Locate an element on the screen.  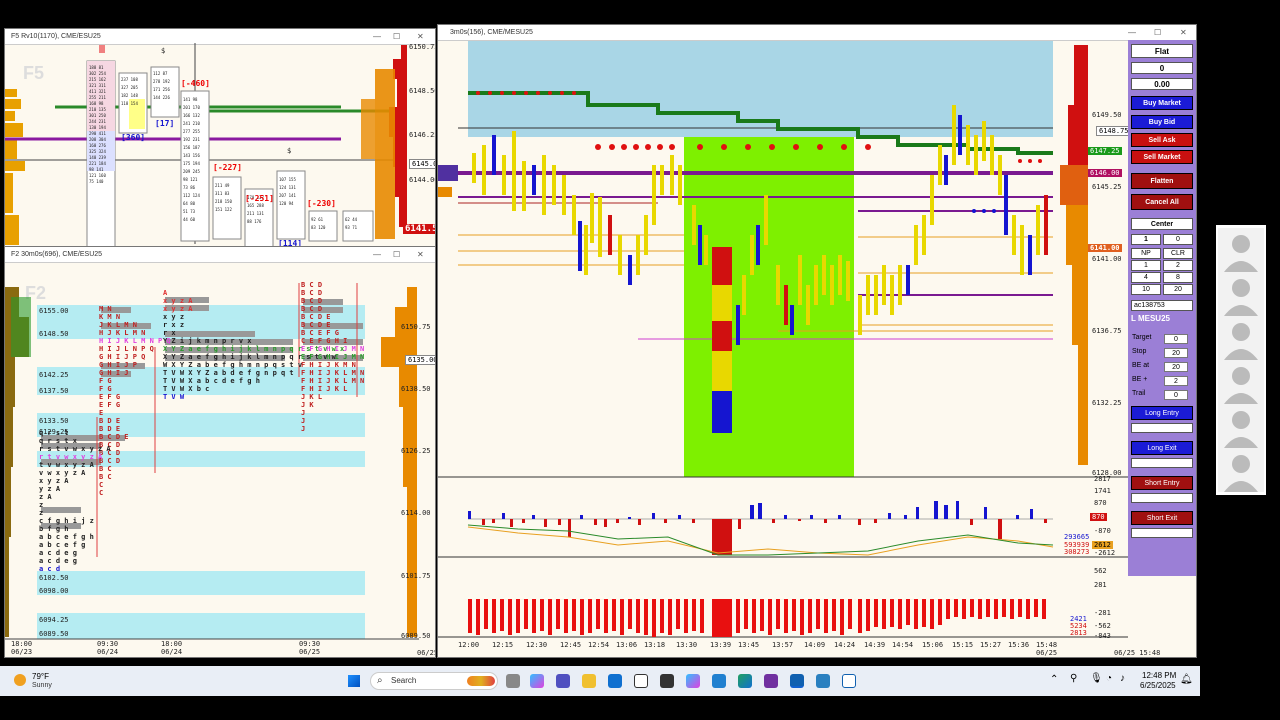
short-exit-select is located at coordinates (1162, 533).